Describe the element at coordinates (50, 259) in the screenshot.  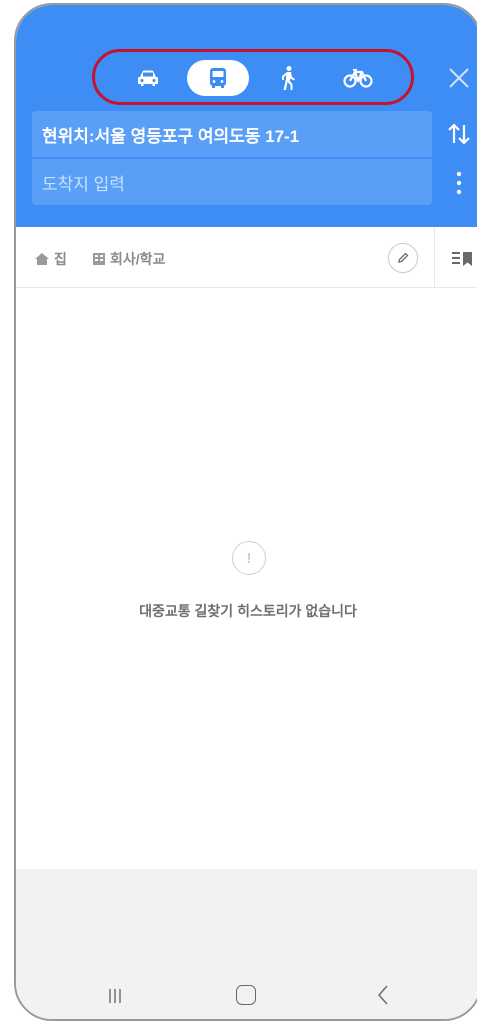
I see `favorite-home: 집` at that location.